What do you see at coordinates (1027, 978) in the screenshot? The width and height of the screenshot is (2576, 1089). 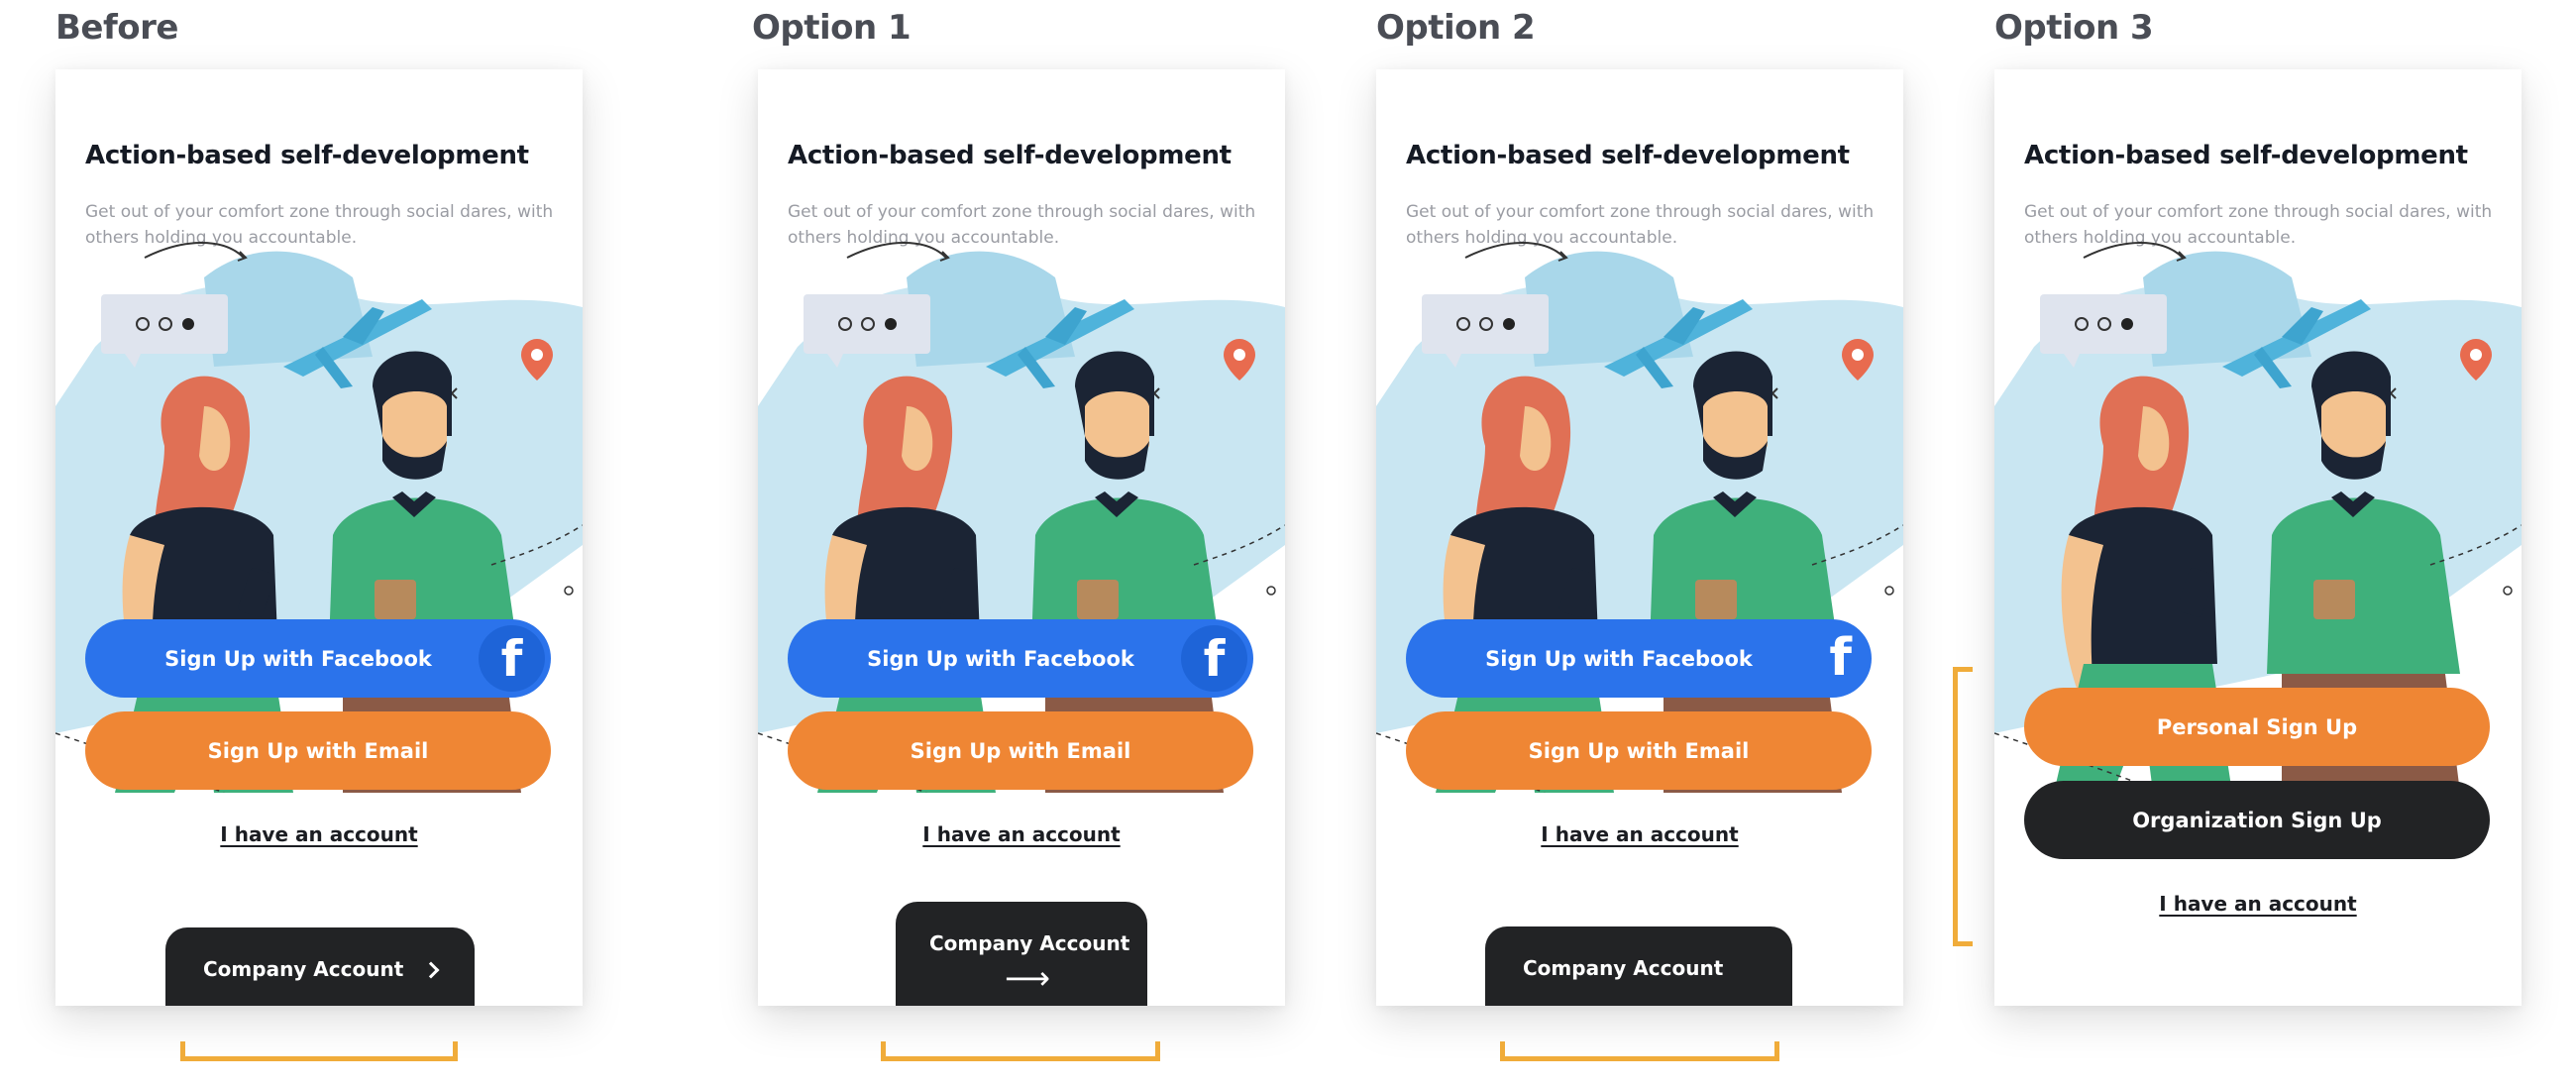 I see `arrow-right-icon: ⟶` at bounding box center [1027, 978].